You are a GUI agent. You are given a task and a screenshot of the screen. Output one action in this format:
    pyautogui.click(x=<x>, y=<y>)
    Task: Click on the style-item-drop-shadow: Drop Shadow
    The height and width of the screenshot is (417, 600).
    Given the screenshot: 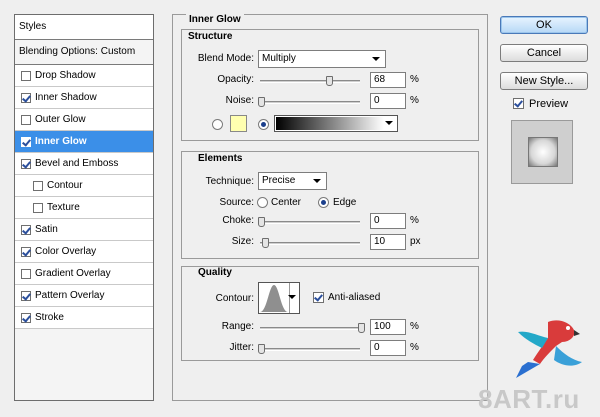 What is the action you would take?
    pyautogui.click(x=84, y=76)
    